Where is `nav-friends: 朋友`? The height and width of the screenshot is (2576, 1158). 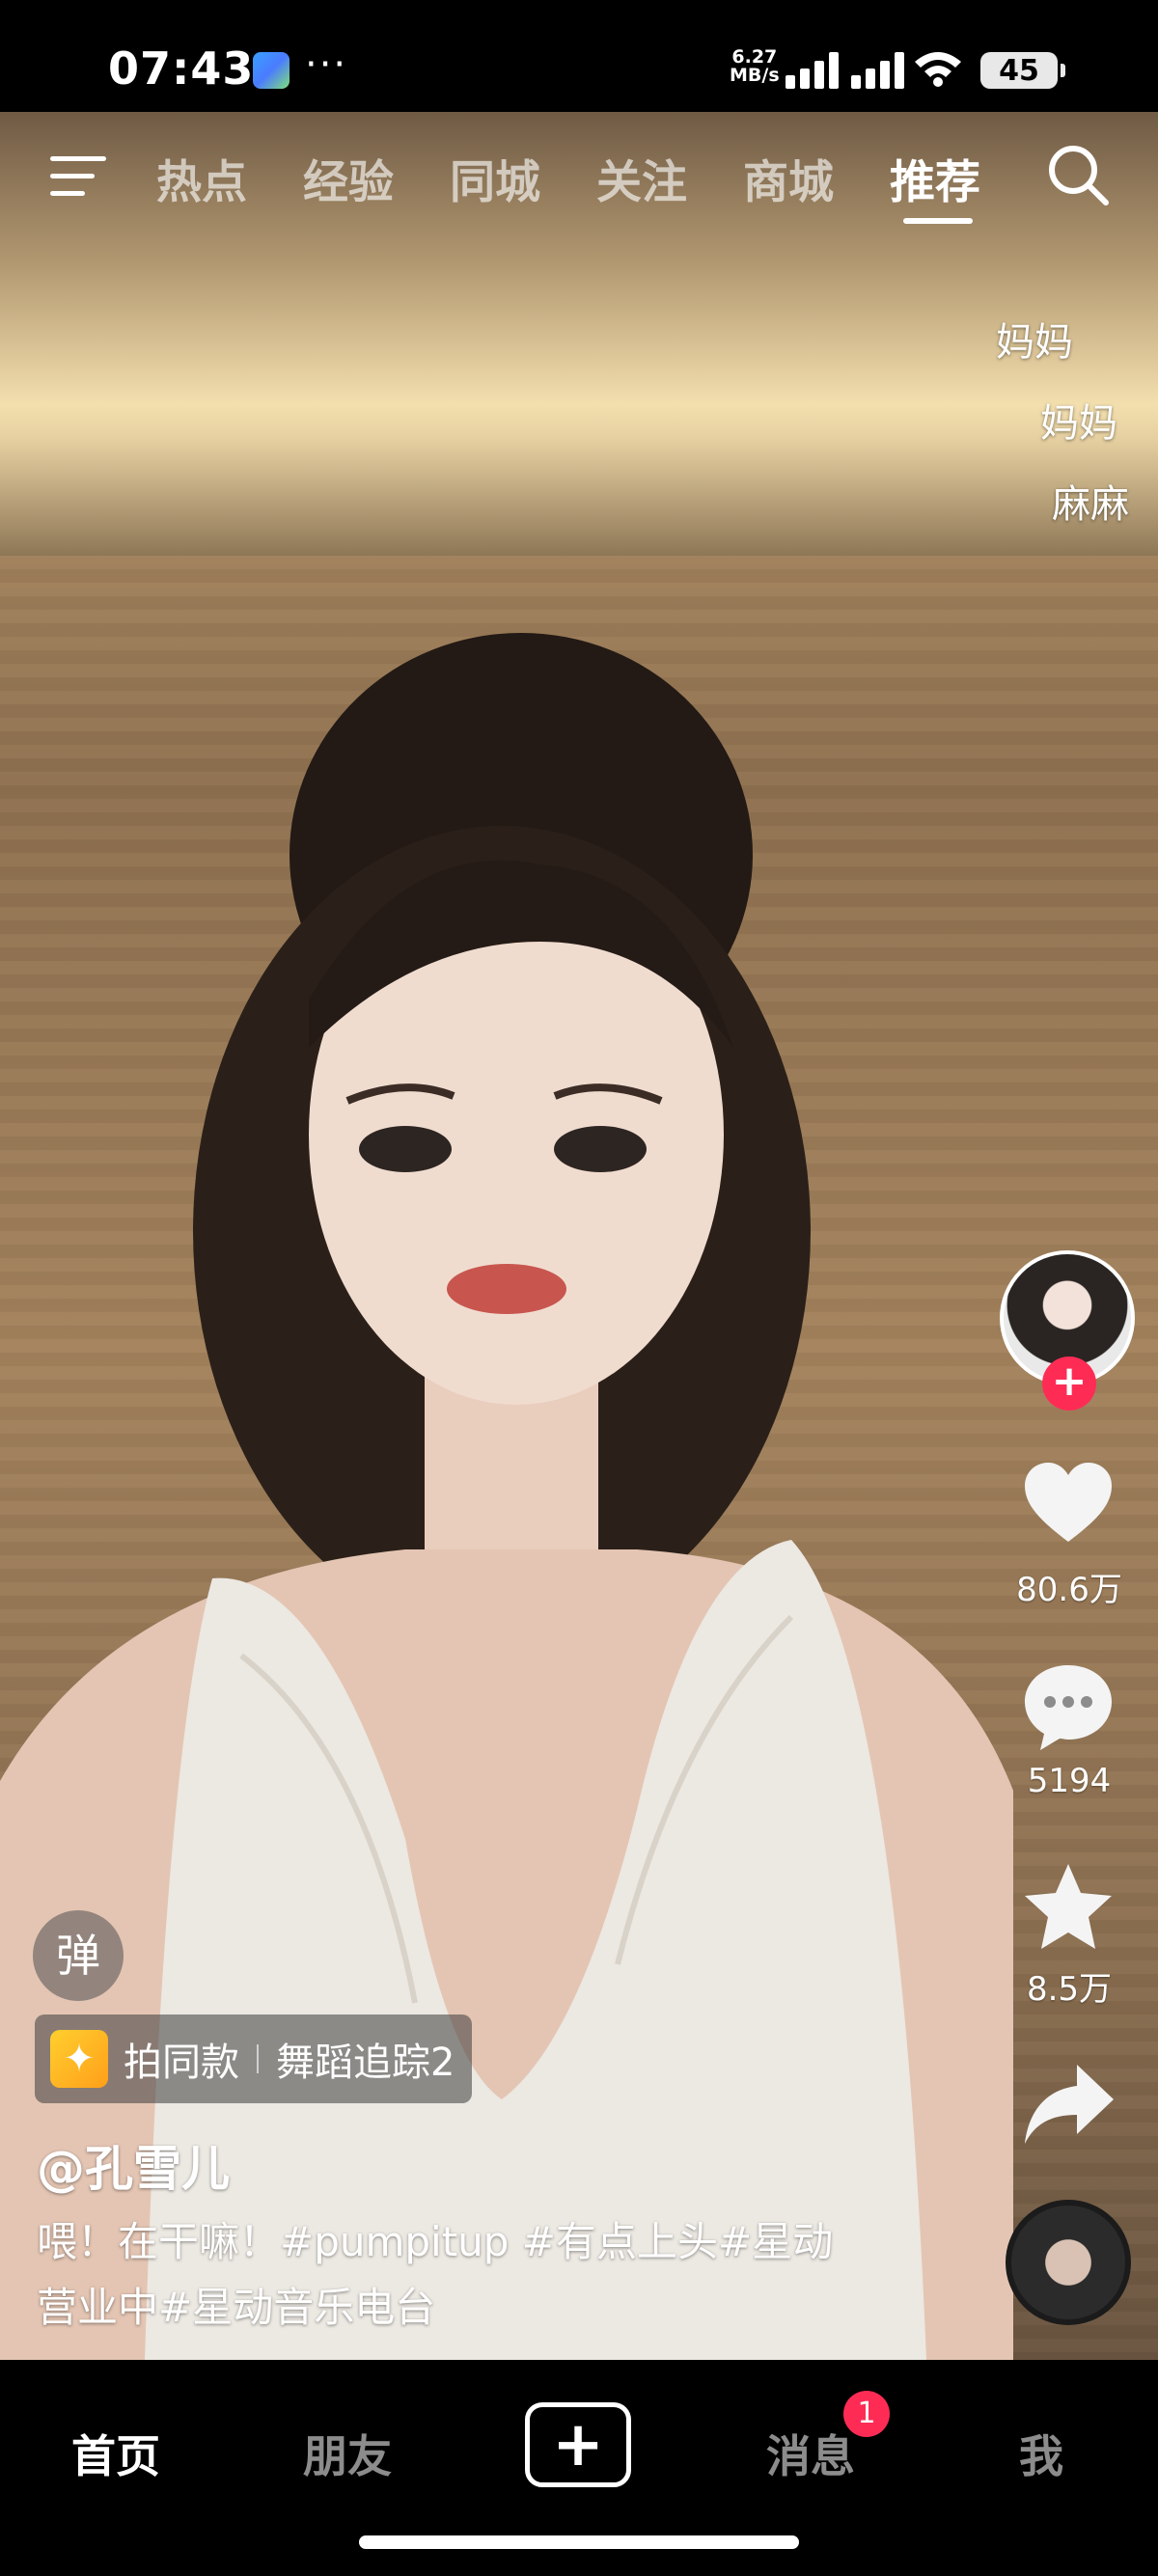
nav-friends: 朋友 is located at coordinates (347, 2453).